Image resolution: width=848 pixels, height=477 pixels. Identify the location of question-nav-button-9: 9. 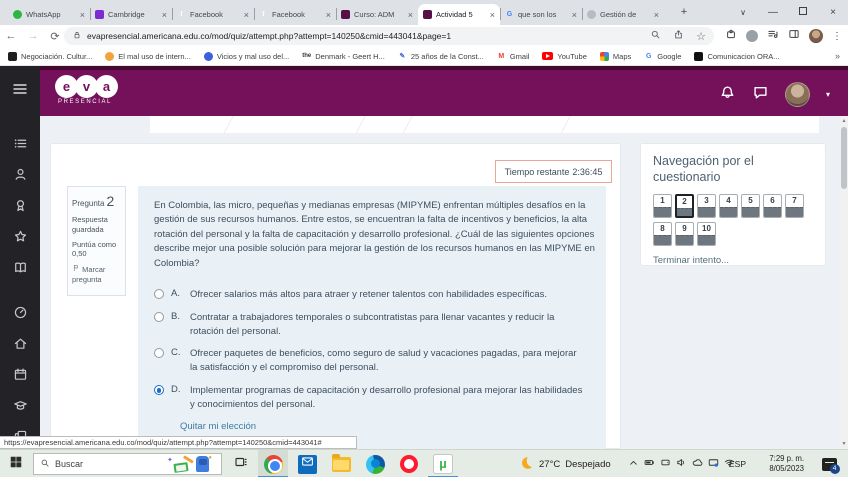
(684, 233).